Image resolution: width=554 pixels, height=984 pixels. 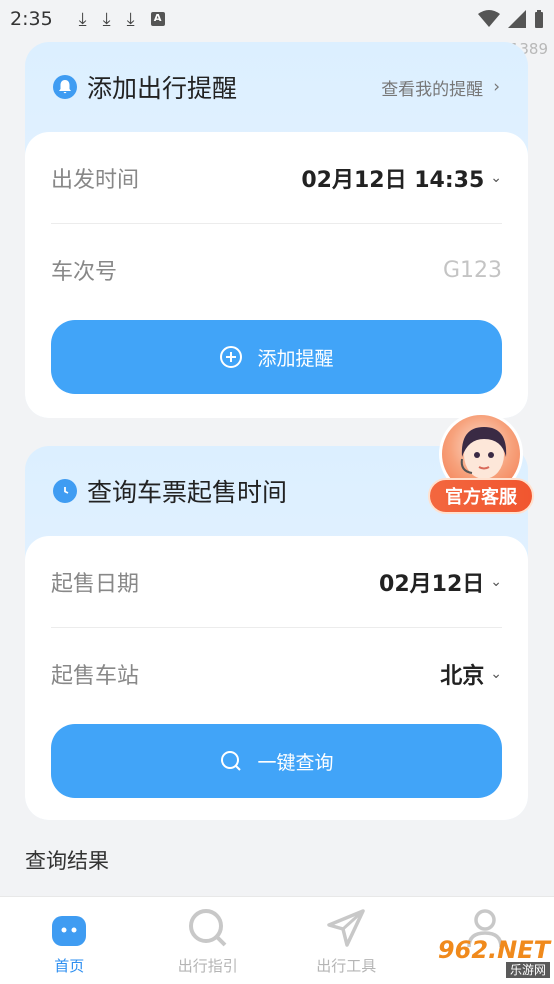 I want to click on tab-travel-tools-label: 出行工具, so click(x=346, y=966).